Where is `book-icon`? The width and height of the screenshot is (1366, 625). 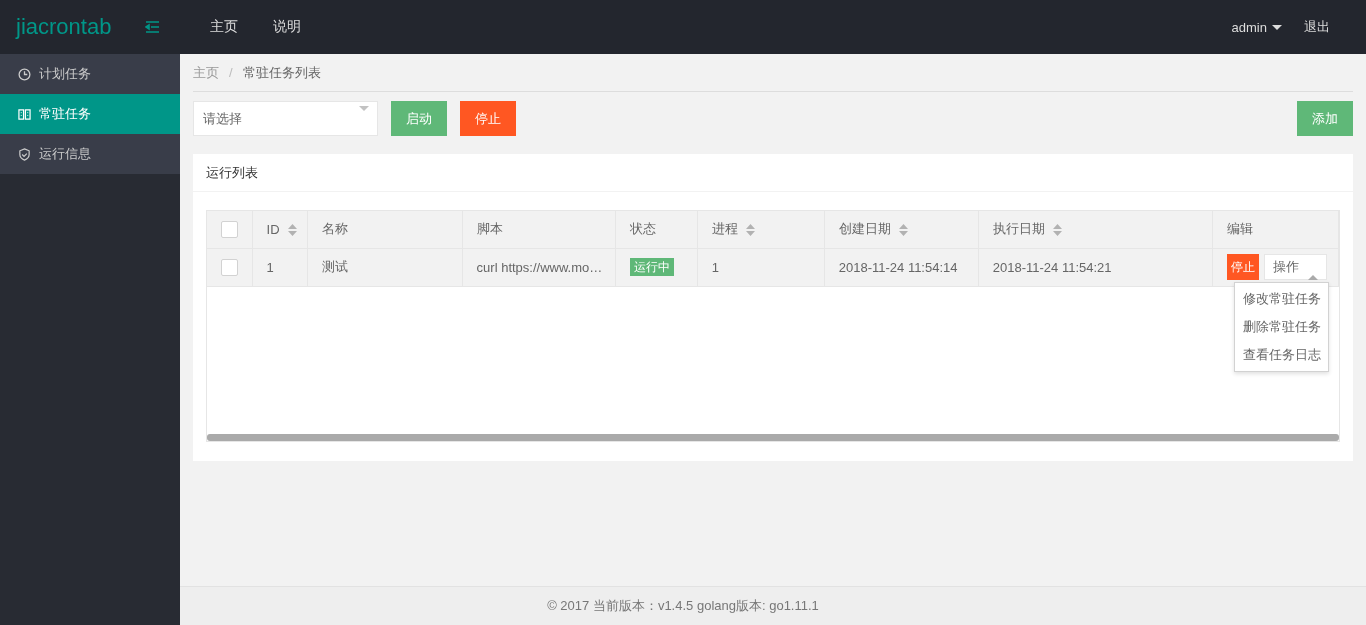 book-icon is located at coordinates (24, 114).